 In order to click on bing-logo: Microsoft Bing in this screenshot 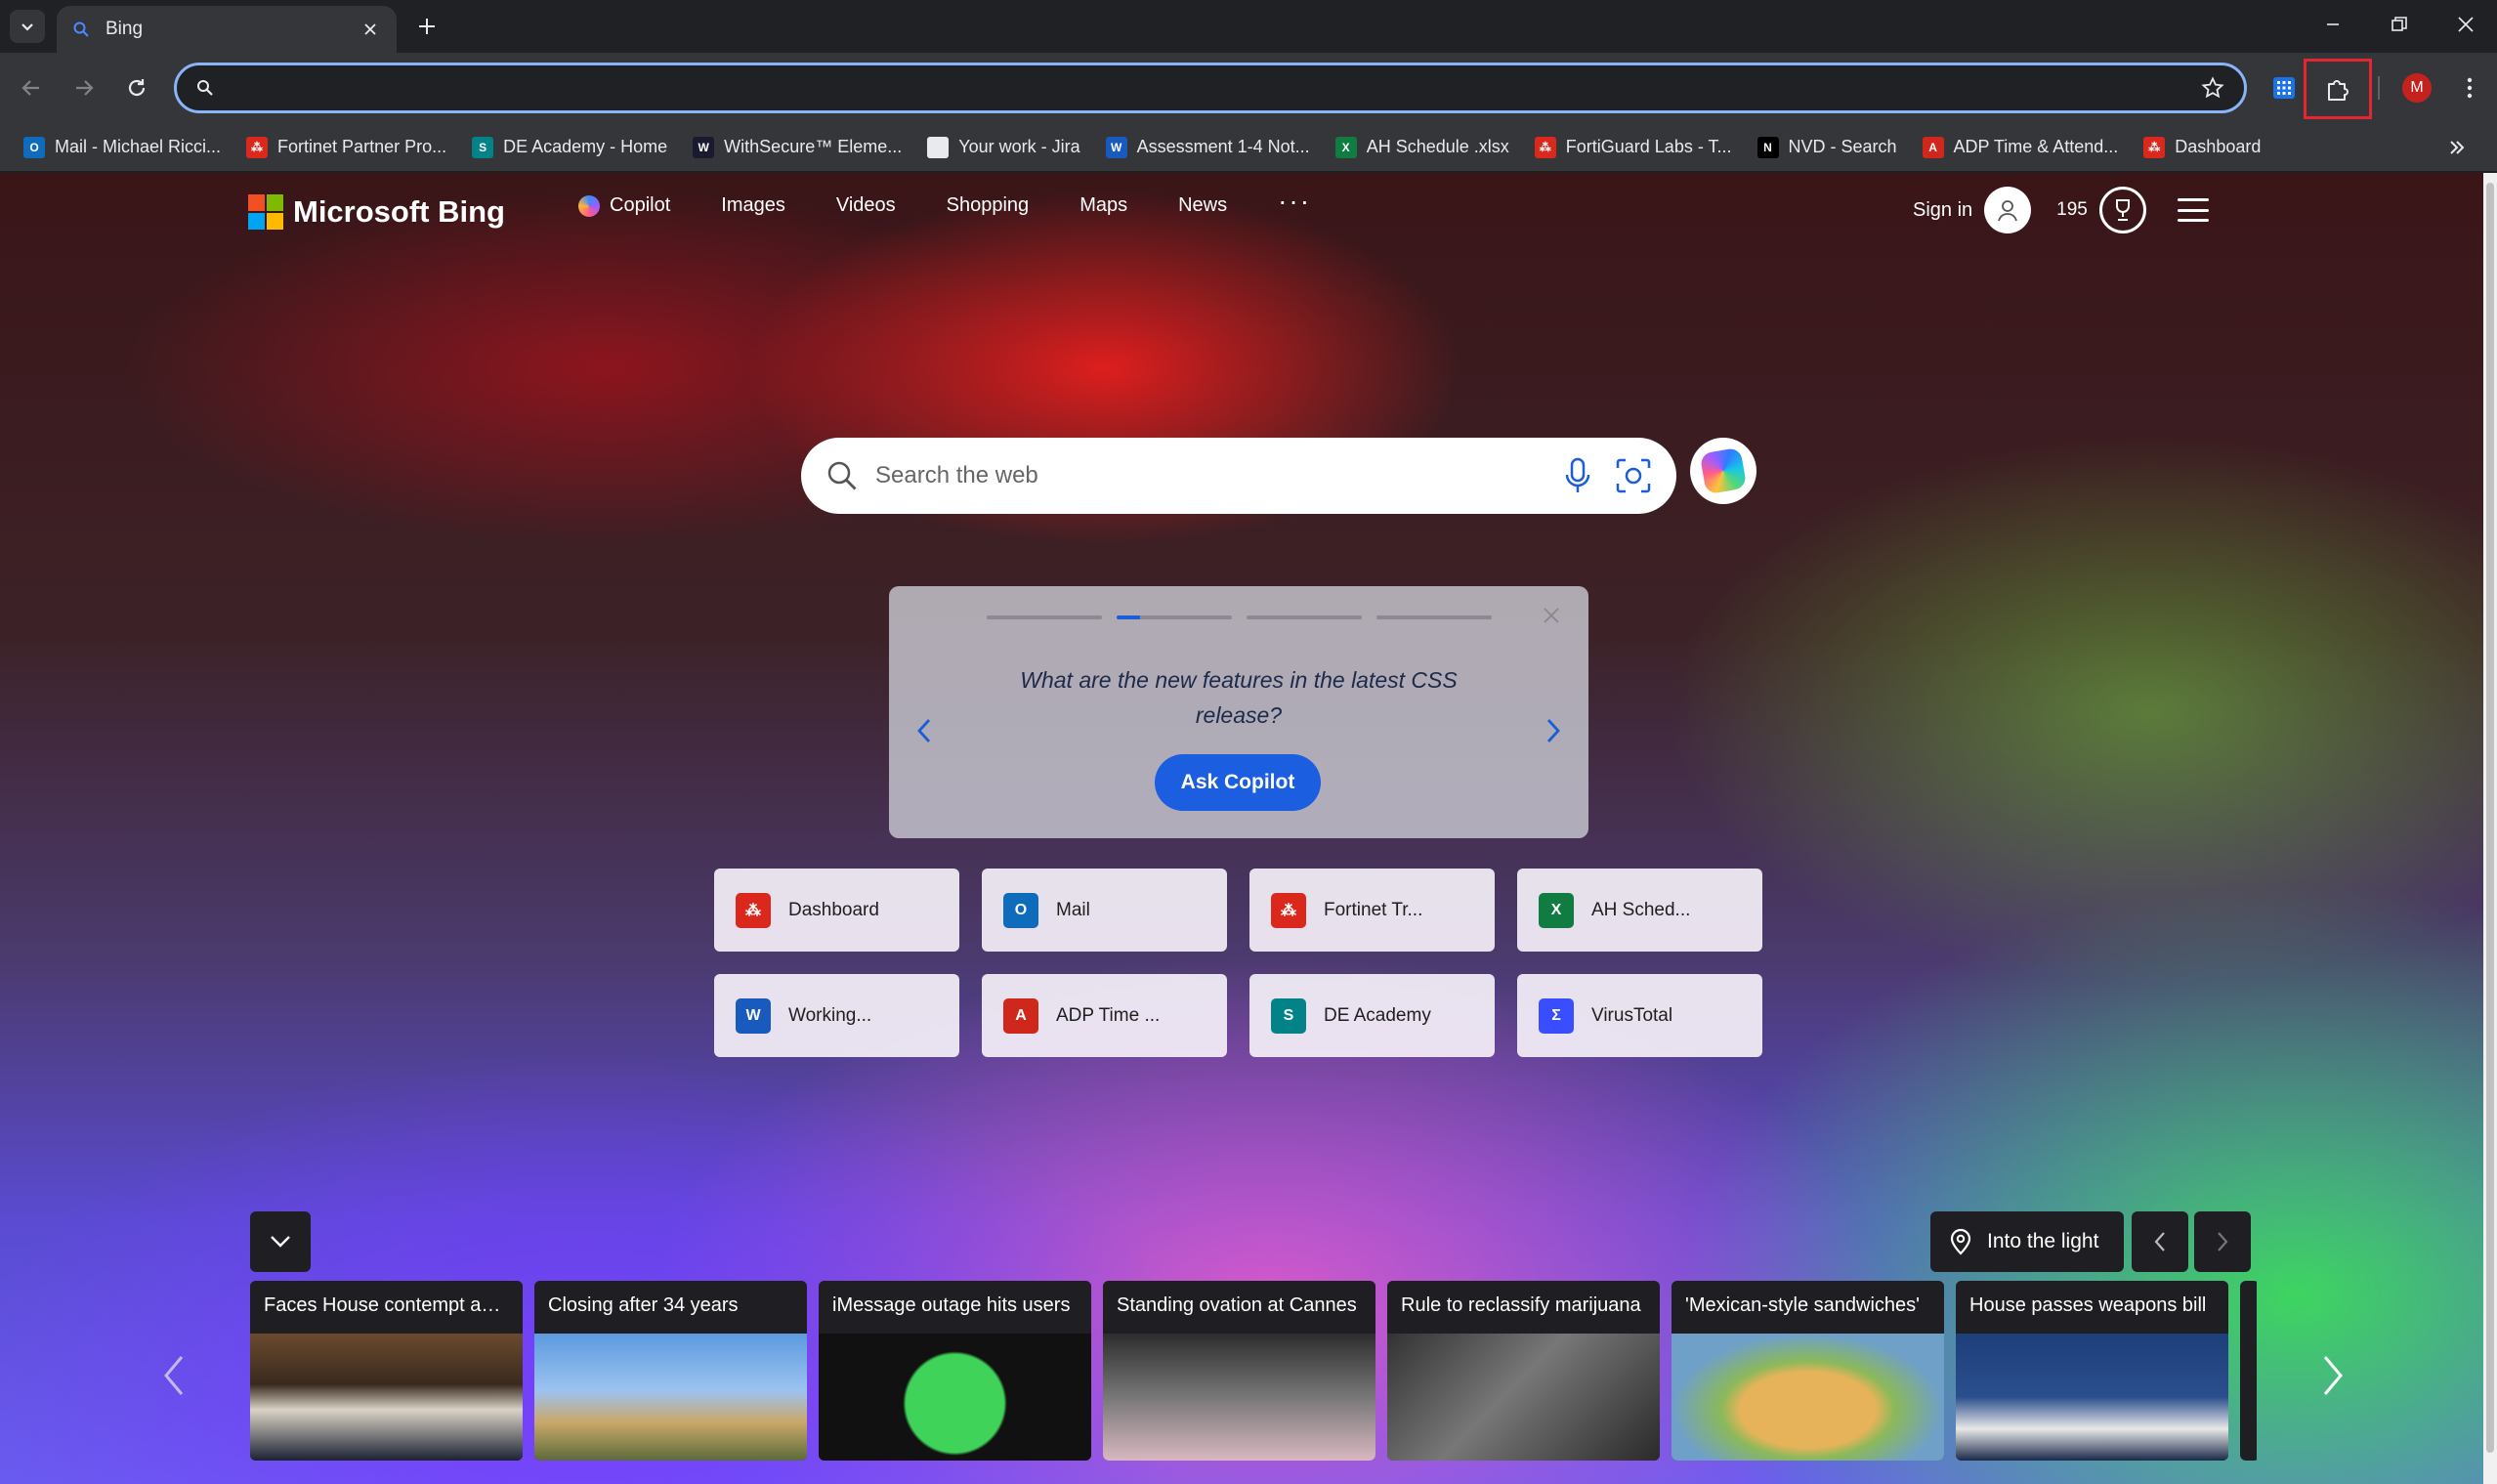, I will do `click(377, 212)`.